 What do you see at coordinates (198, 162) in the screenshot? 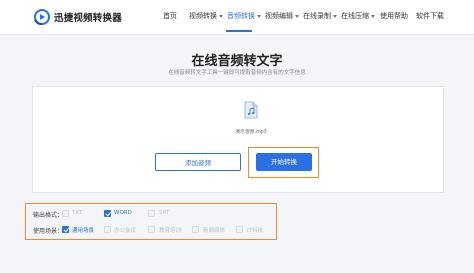
I see `add-audio-button: 添加音频` at bounding box center [198, 162].